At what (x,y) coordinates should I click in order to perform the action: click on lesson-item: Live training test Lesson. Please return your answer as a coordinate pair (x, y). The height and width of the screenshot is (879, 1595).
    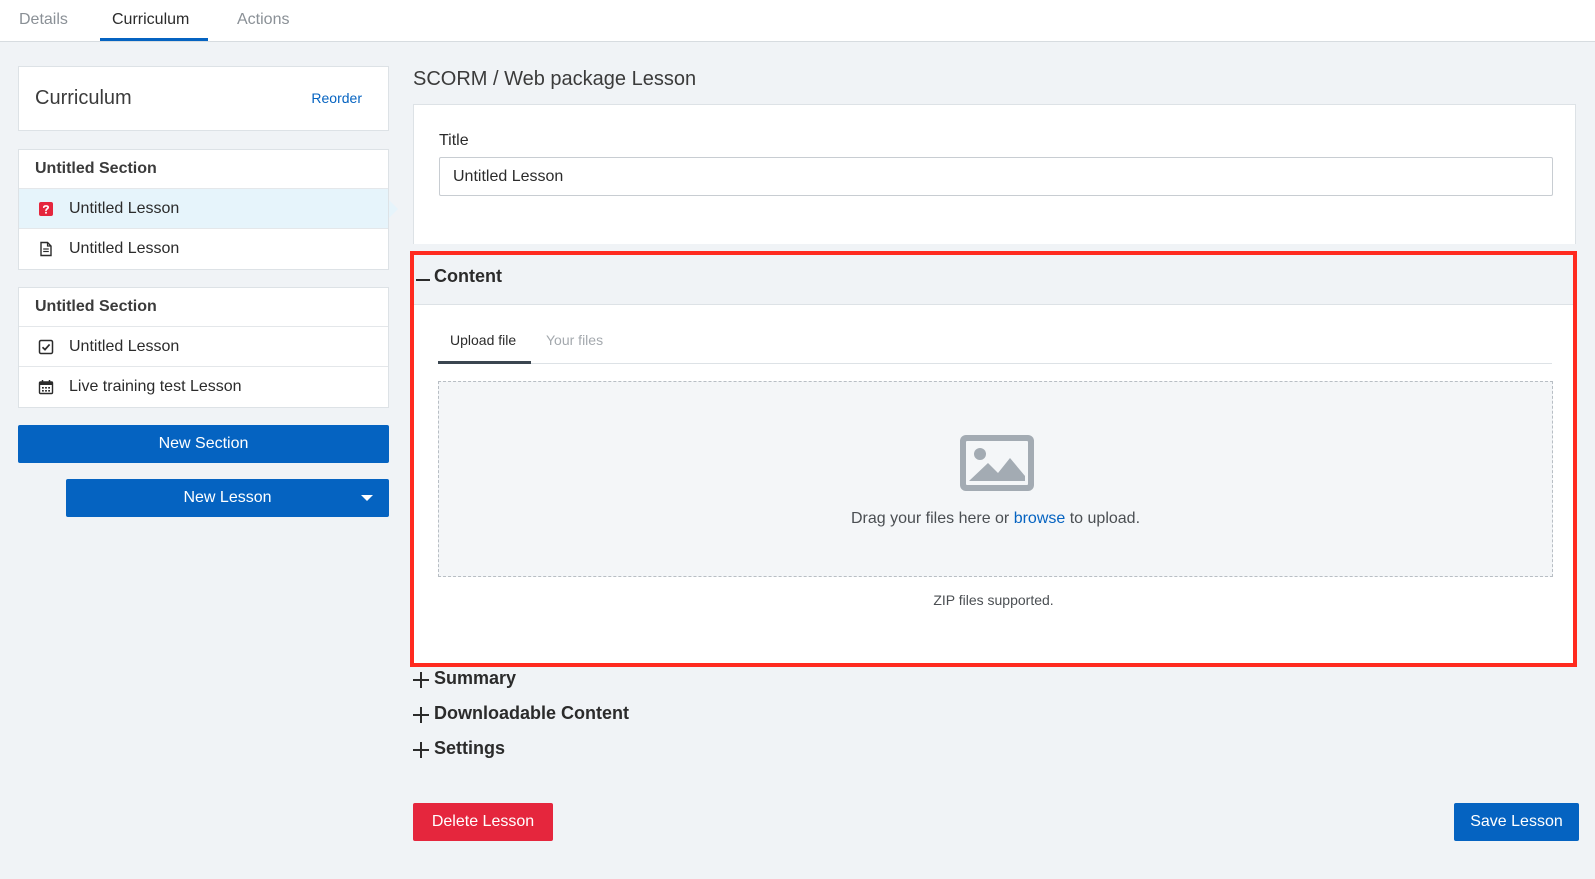
    Looking at the image, I should click on (203, 387).